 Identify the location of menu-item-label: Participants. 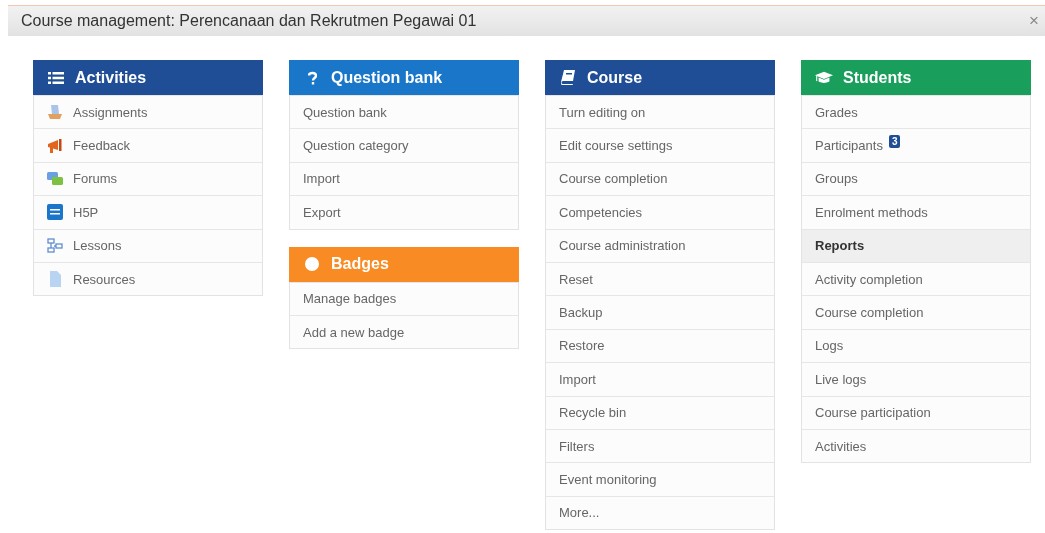
(849, 146).